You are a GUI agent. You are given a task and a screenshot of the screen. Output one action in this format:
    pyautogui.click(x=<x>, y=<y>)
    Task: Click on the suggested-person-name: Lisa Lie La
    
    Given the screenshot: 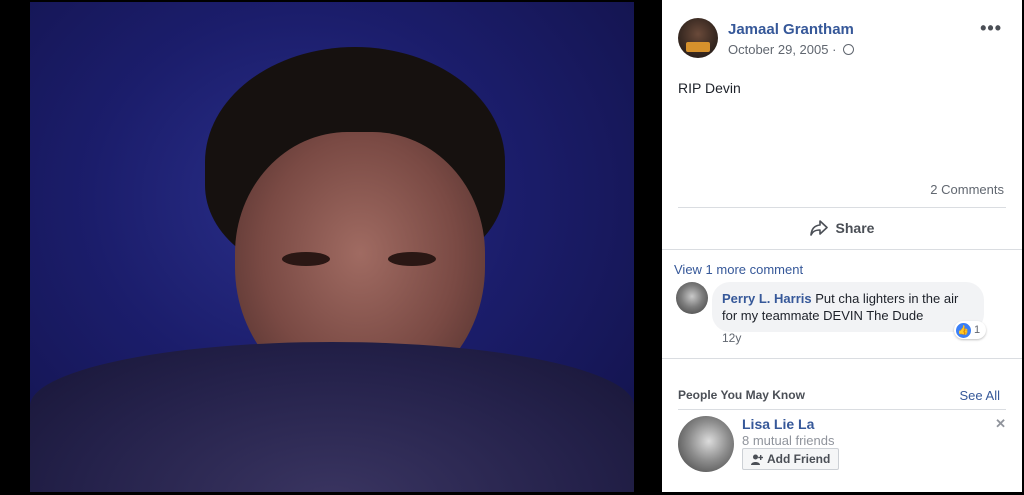 What is the action you would take?
    pyautogui.click(x=778, y=424)
    